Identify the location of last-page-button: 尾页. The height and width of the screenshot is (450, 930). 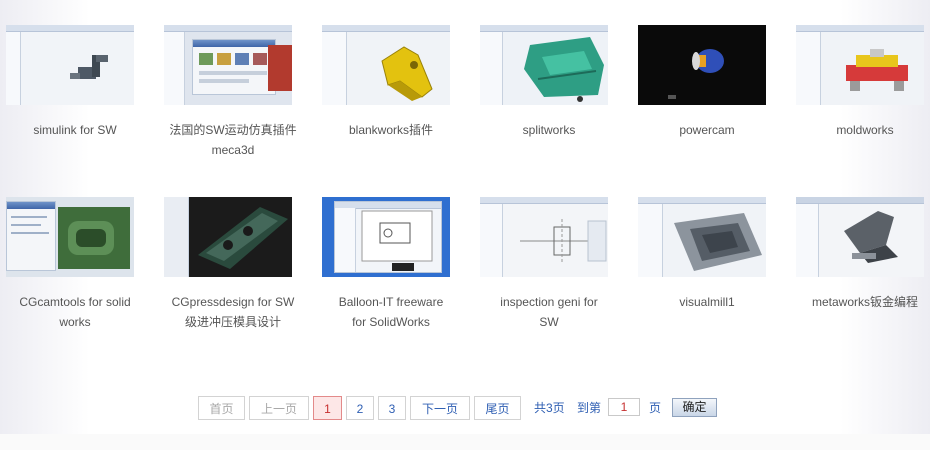
(497, 408).